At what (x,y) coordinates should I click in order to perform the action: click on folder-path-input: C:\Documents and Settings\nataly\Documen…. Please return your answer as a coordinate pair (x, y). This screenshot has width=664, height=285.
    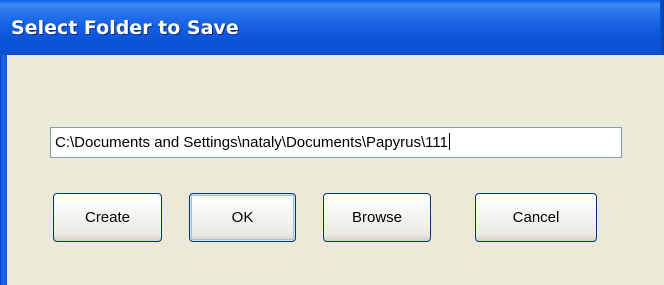
    Looking at the image, I should click on (336, 142).